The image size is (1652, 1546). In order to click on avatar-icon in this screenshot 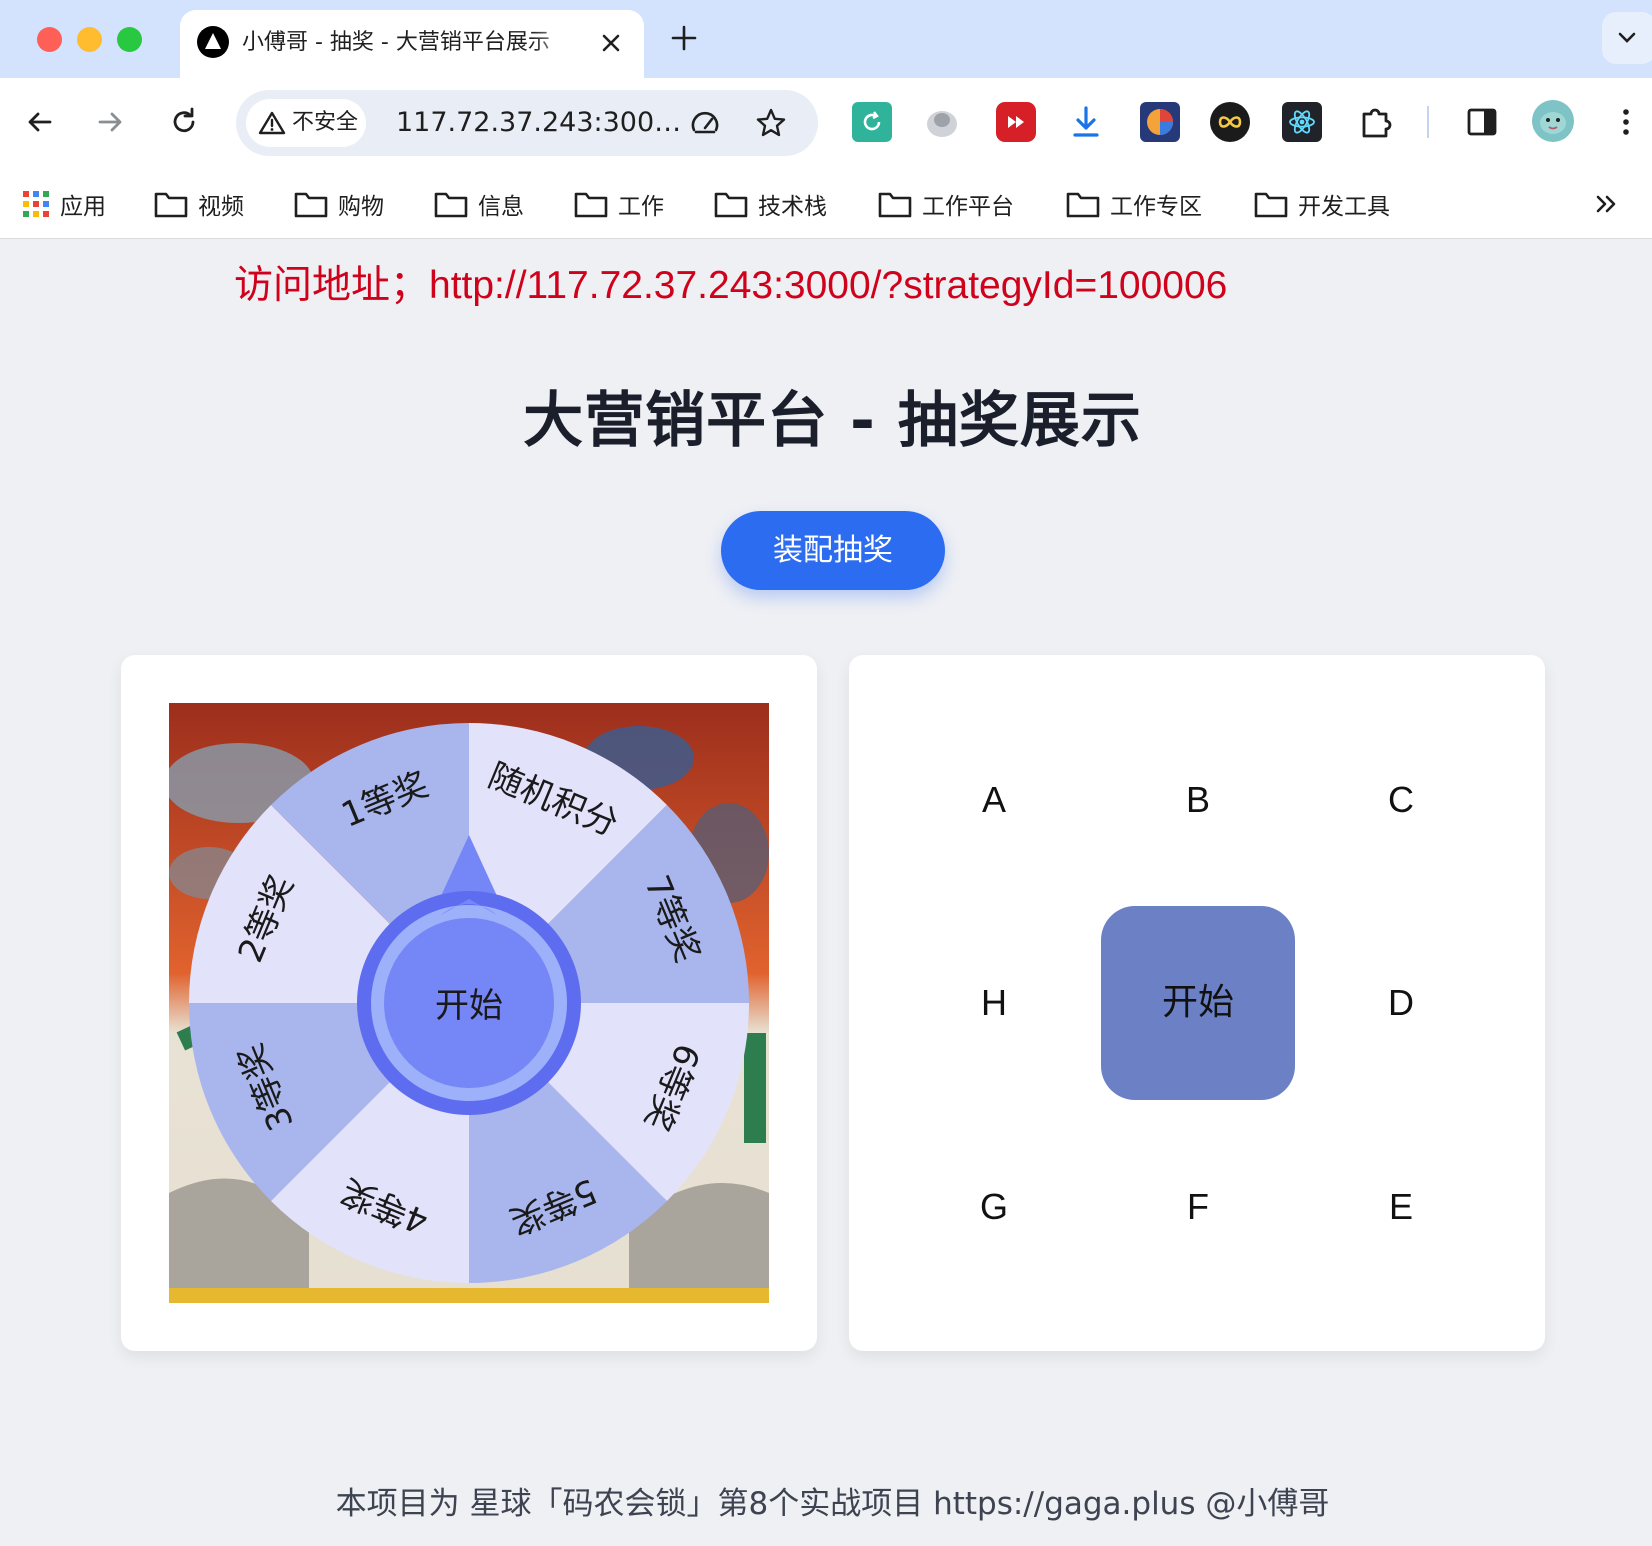, I will do `click(1553, 123)`.